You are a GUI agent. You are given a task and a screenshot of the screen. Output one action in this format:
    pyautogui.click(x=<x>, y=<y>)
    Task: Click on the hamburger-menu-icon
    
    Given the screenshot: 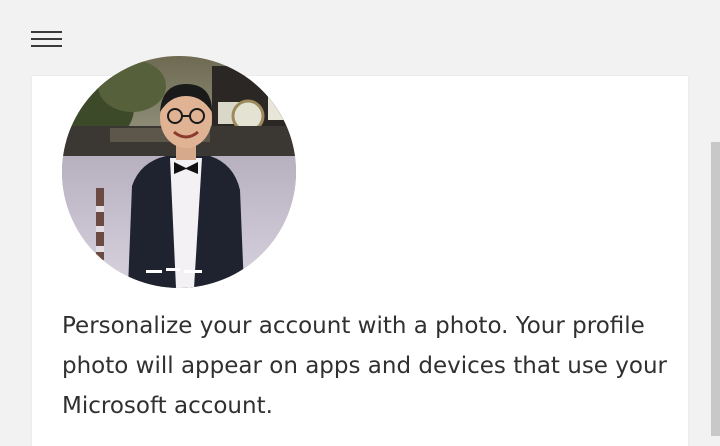 What is the action you would take?
    pyautogui.click(x=44, y=39)
    